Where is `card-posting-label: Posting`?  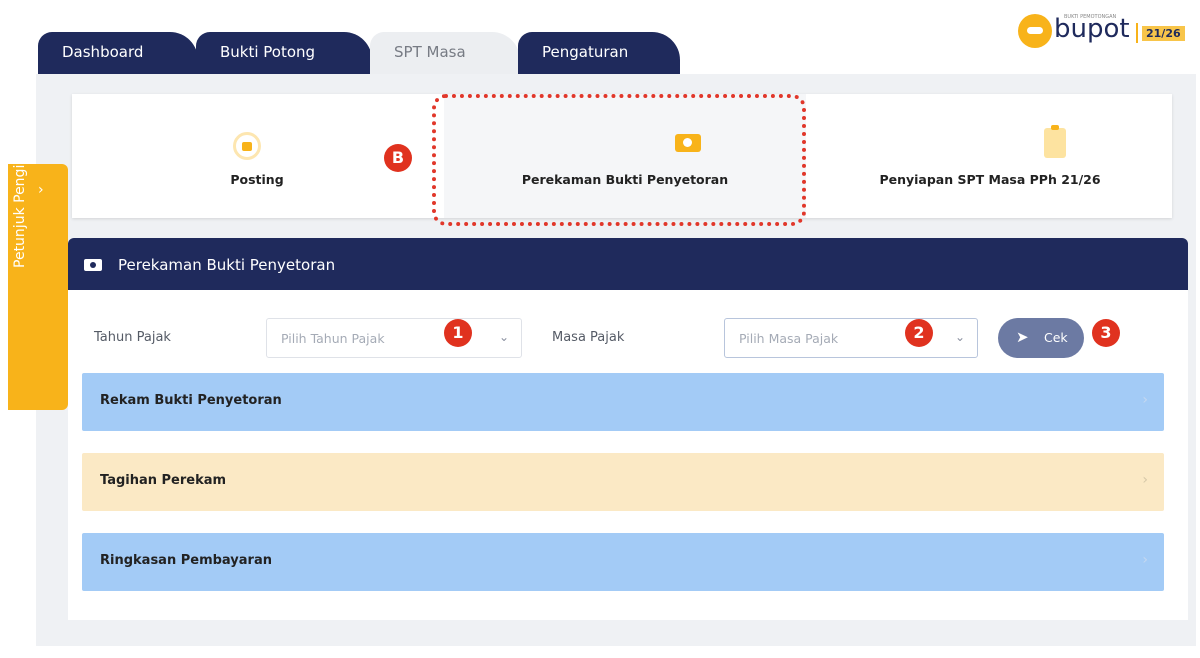
card-posting-label: Posting is located at coordinates (257, 179).